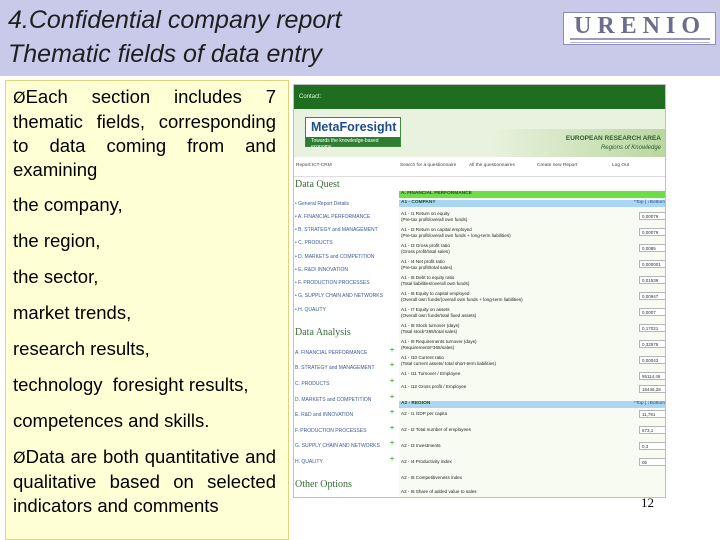  What do you see at coordinates (652, 414) in the screenshot?
I see `indicator-value-input: 11,791` at bounding box center [652, 414].